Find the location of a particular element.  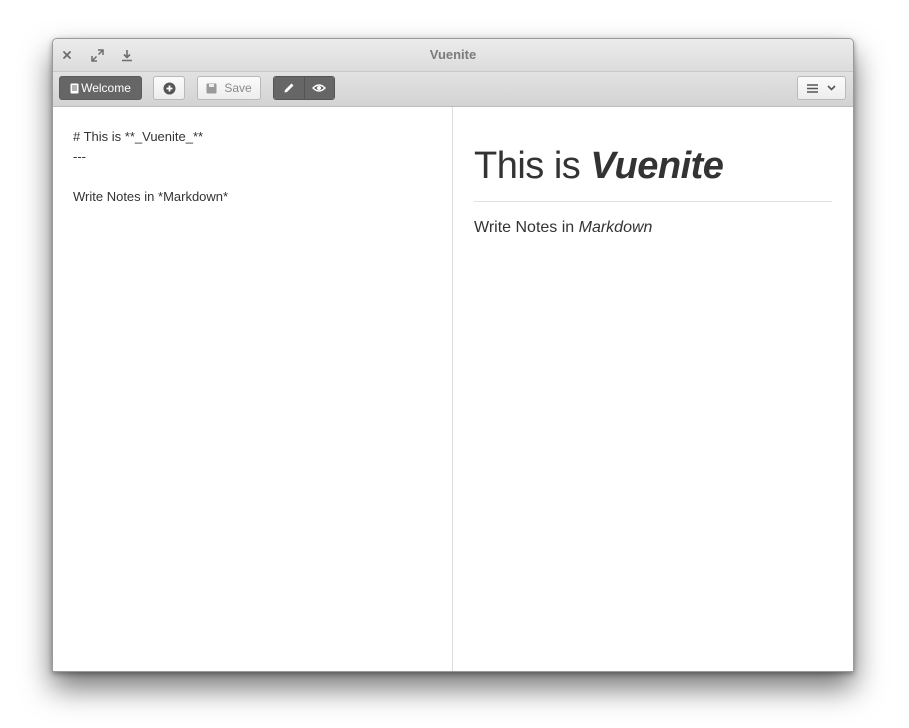

save-label: Save is located at coordinates (238, 88).